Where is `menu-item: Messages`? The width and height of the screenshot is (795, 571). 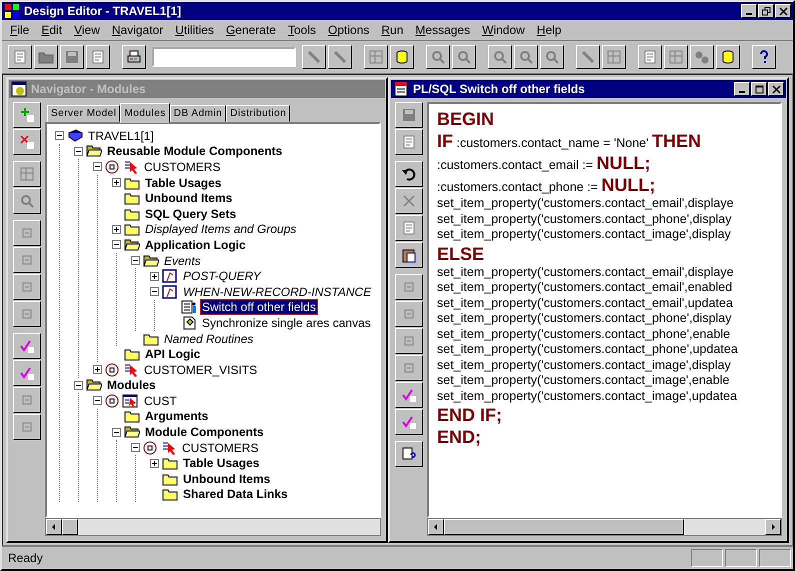 menu-item: Messages is located at coordinates (442, 30).